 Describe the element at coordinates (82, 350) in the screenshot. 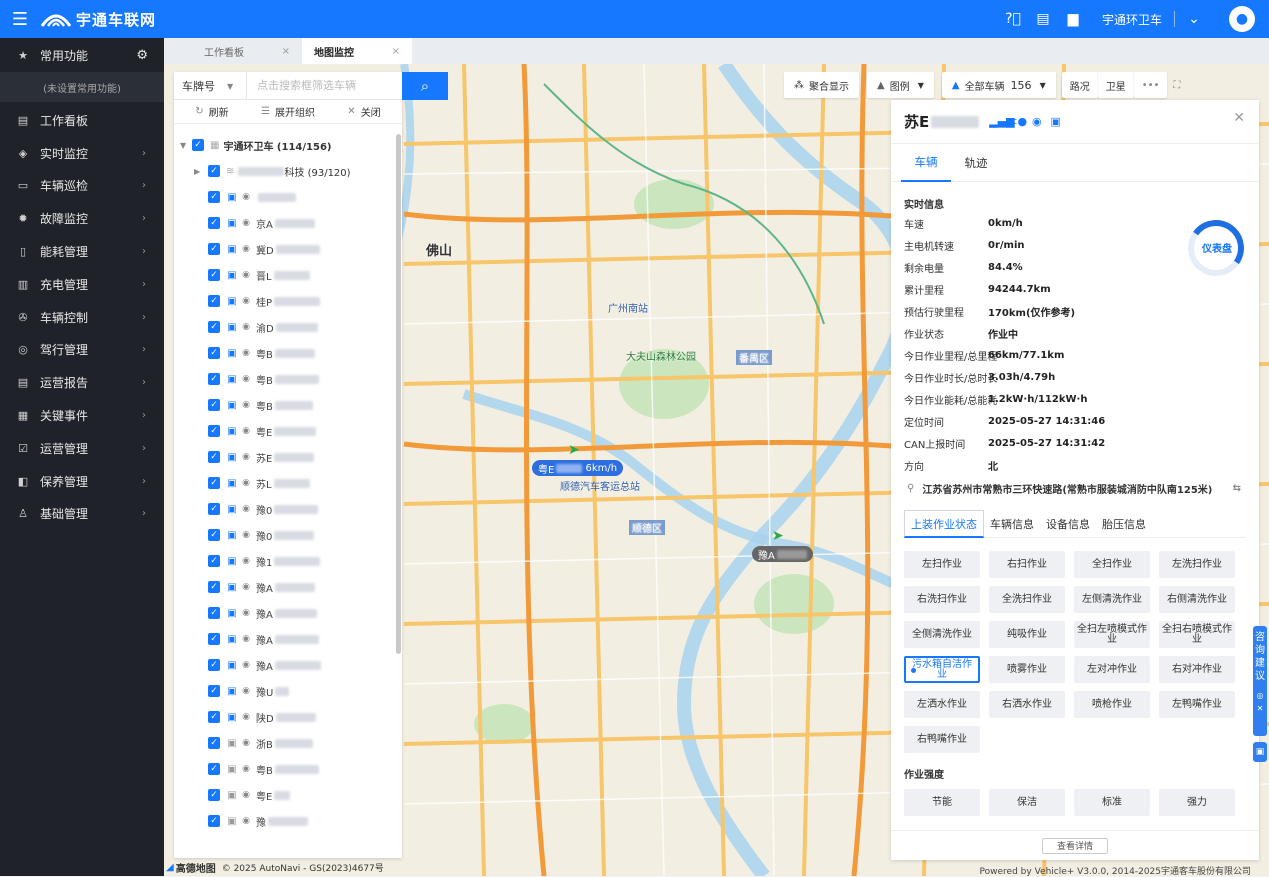

I see `sidebar-item-7: ◎ 驾行管理 ›` at that location.